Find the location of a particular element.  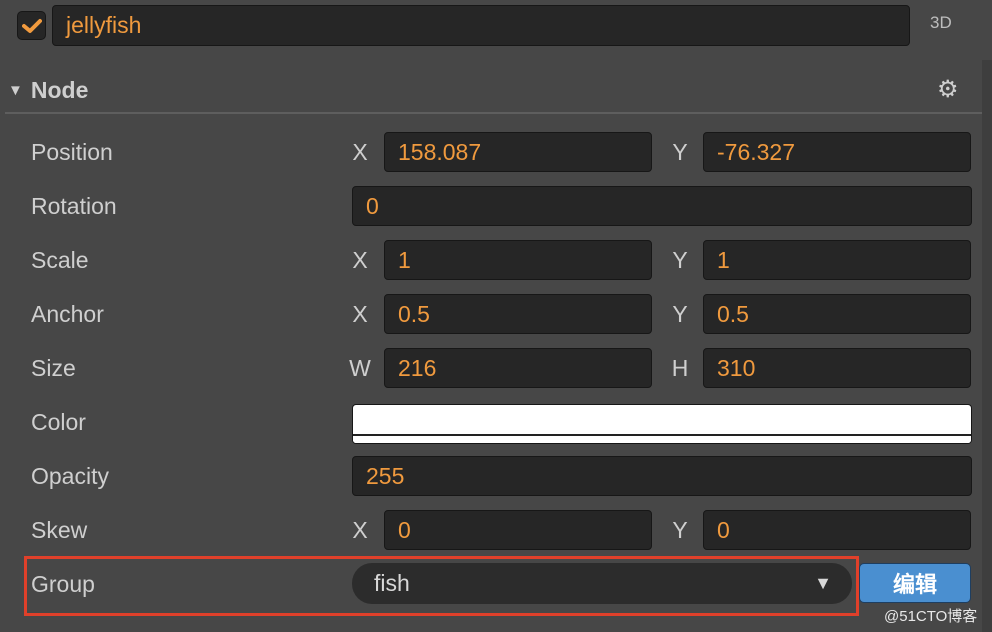

3d-toggle: 3D is located at coordinates (941, 23).